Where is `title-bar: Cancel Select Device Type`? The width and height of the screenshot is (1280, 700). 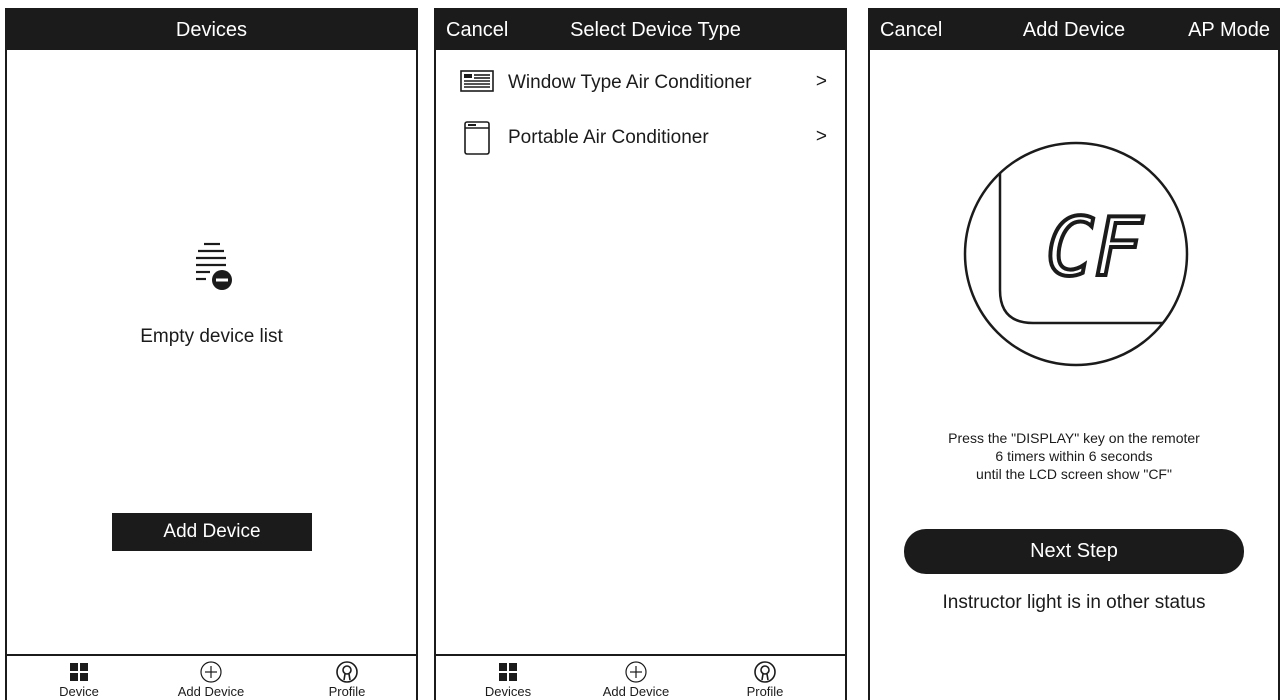
title-bar: Cancel Select Device Type is located at coordinates (640, 30).